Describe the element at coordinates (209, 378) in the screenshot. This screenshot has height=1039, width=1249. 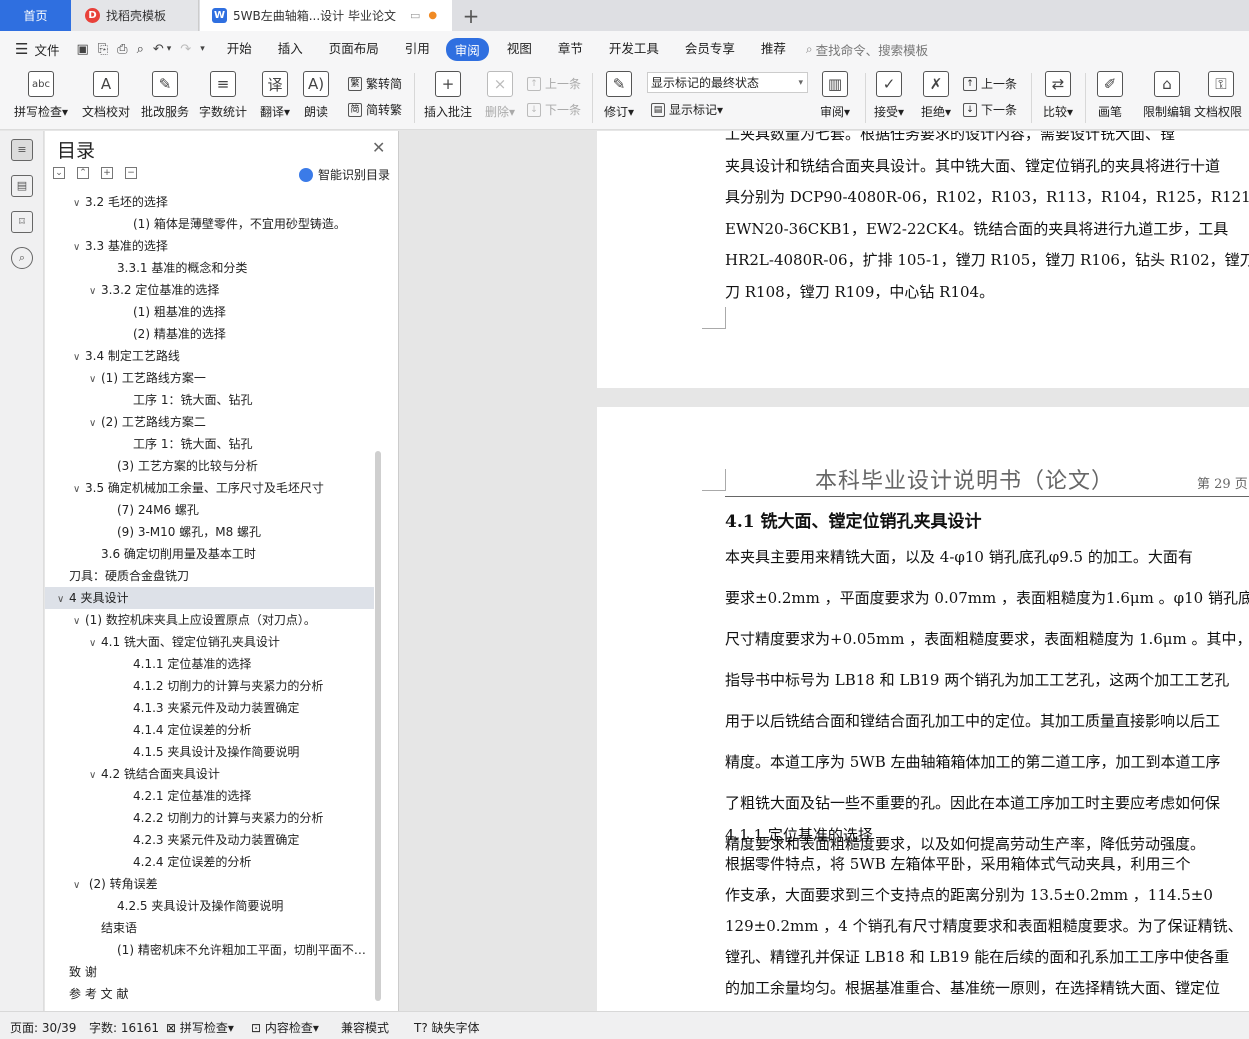
I see `toc-item: ∨ (1) 工艺路线方案一` at that location.